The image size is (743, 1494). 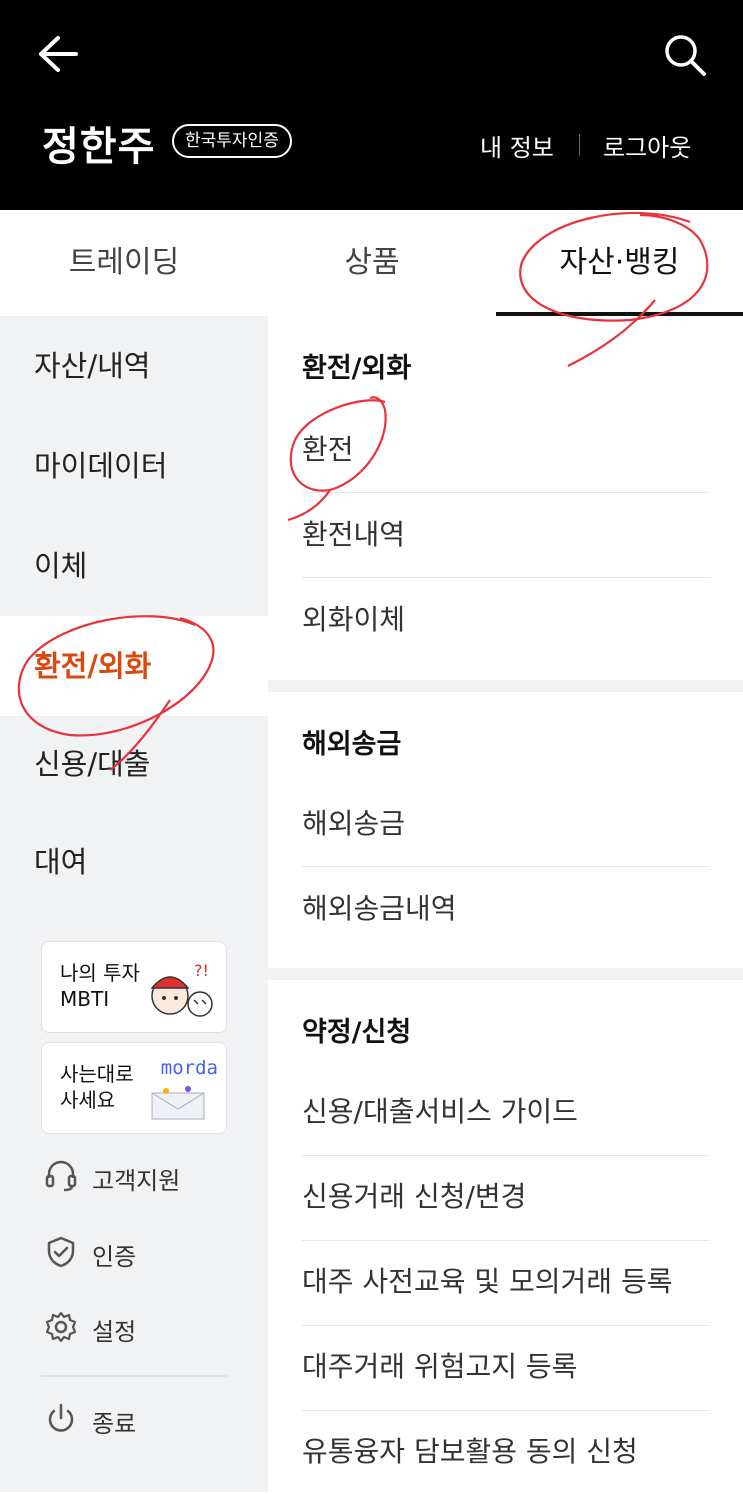 What do you see at coordinates (134, 764) in the screenshot?
I see `sidebar-item-credit-loan: 신용/대출` at bounding box center [134, 764].